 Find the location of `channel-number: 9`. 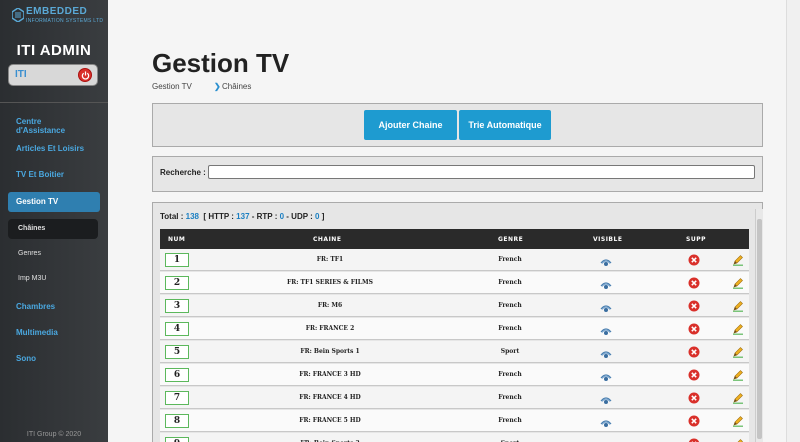

channel-number: 9 is located at coordinates (177, 439).